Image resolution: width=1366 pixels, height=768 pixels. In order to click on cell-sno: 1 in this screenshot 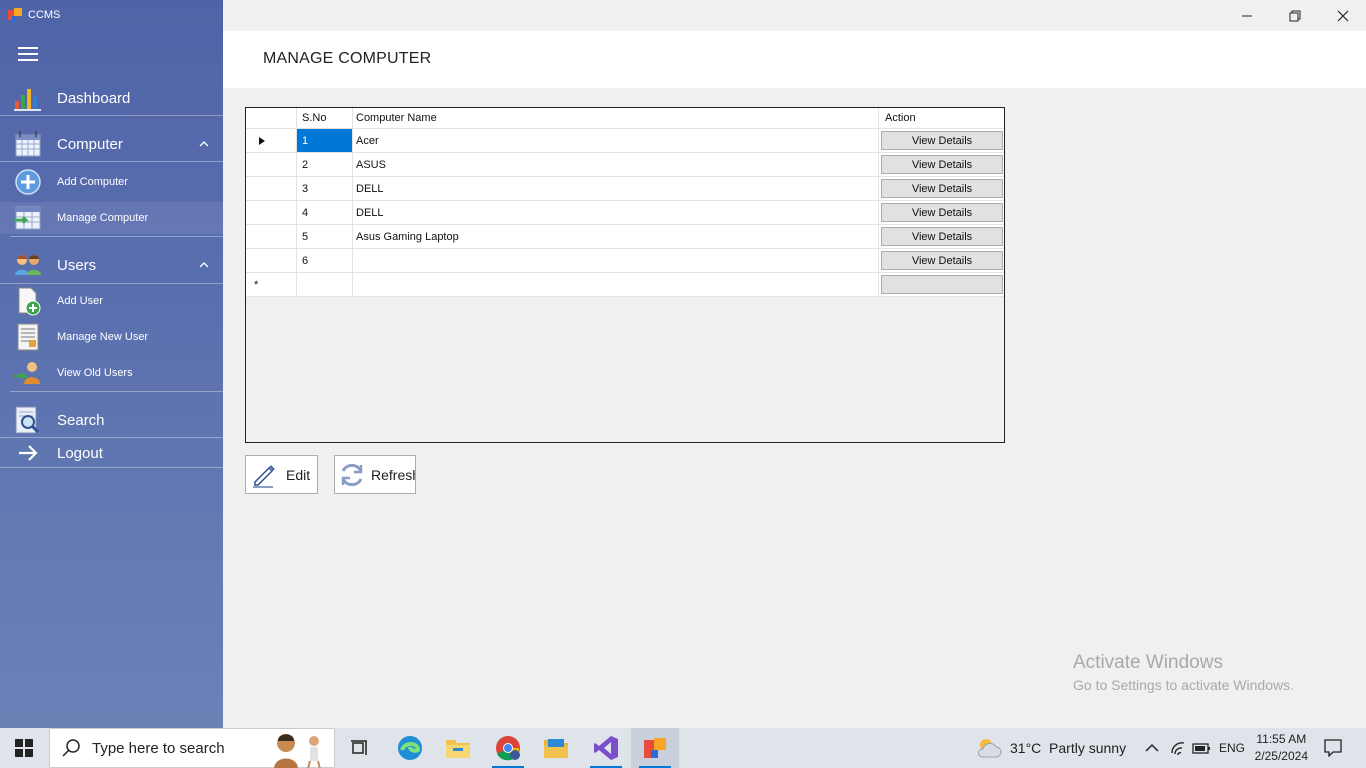, I will do `click(325, 141)`.